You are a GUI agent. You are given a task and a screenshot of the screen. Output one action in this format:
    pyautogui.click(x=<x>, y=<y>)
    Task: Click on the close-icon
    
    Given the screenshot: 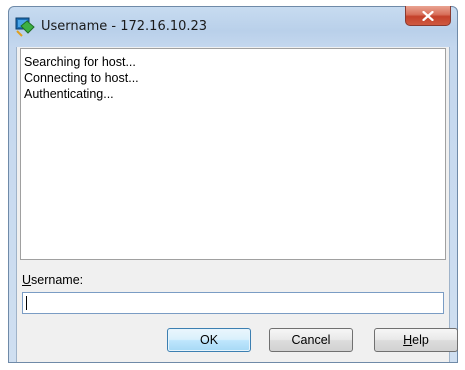 What is the action you would take?
    pyautogui.click(x=428, y=15)
    